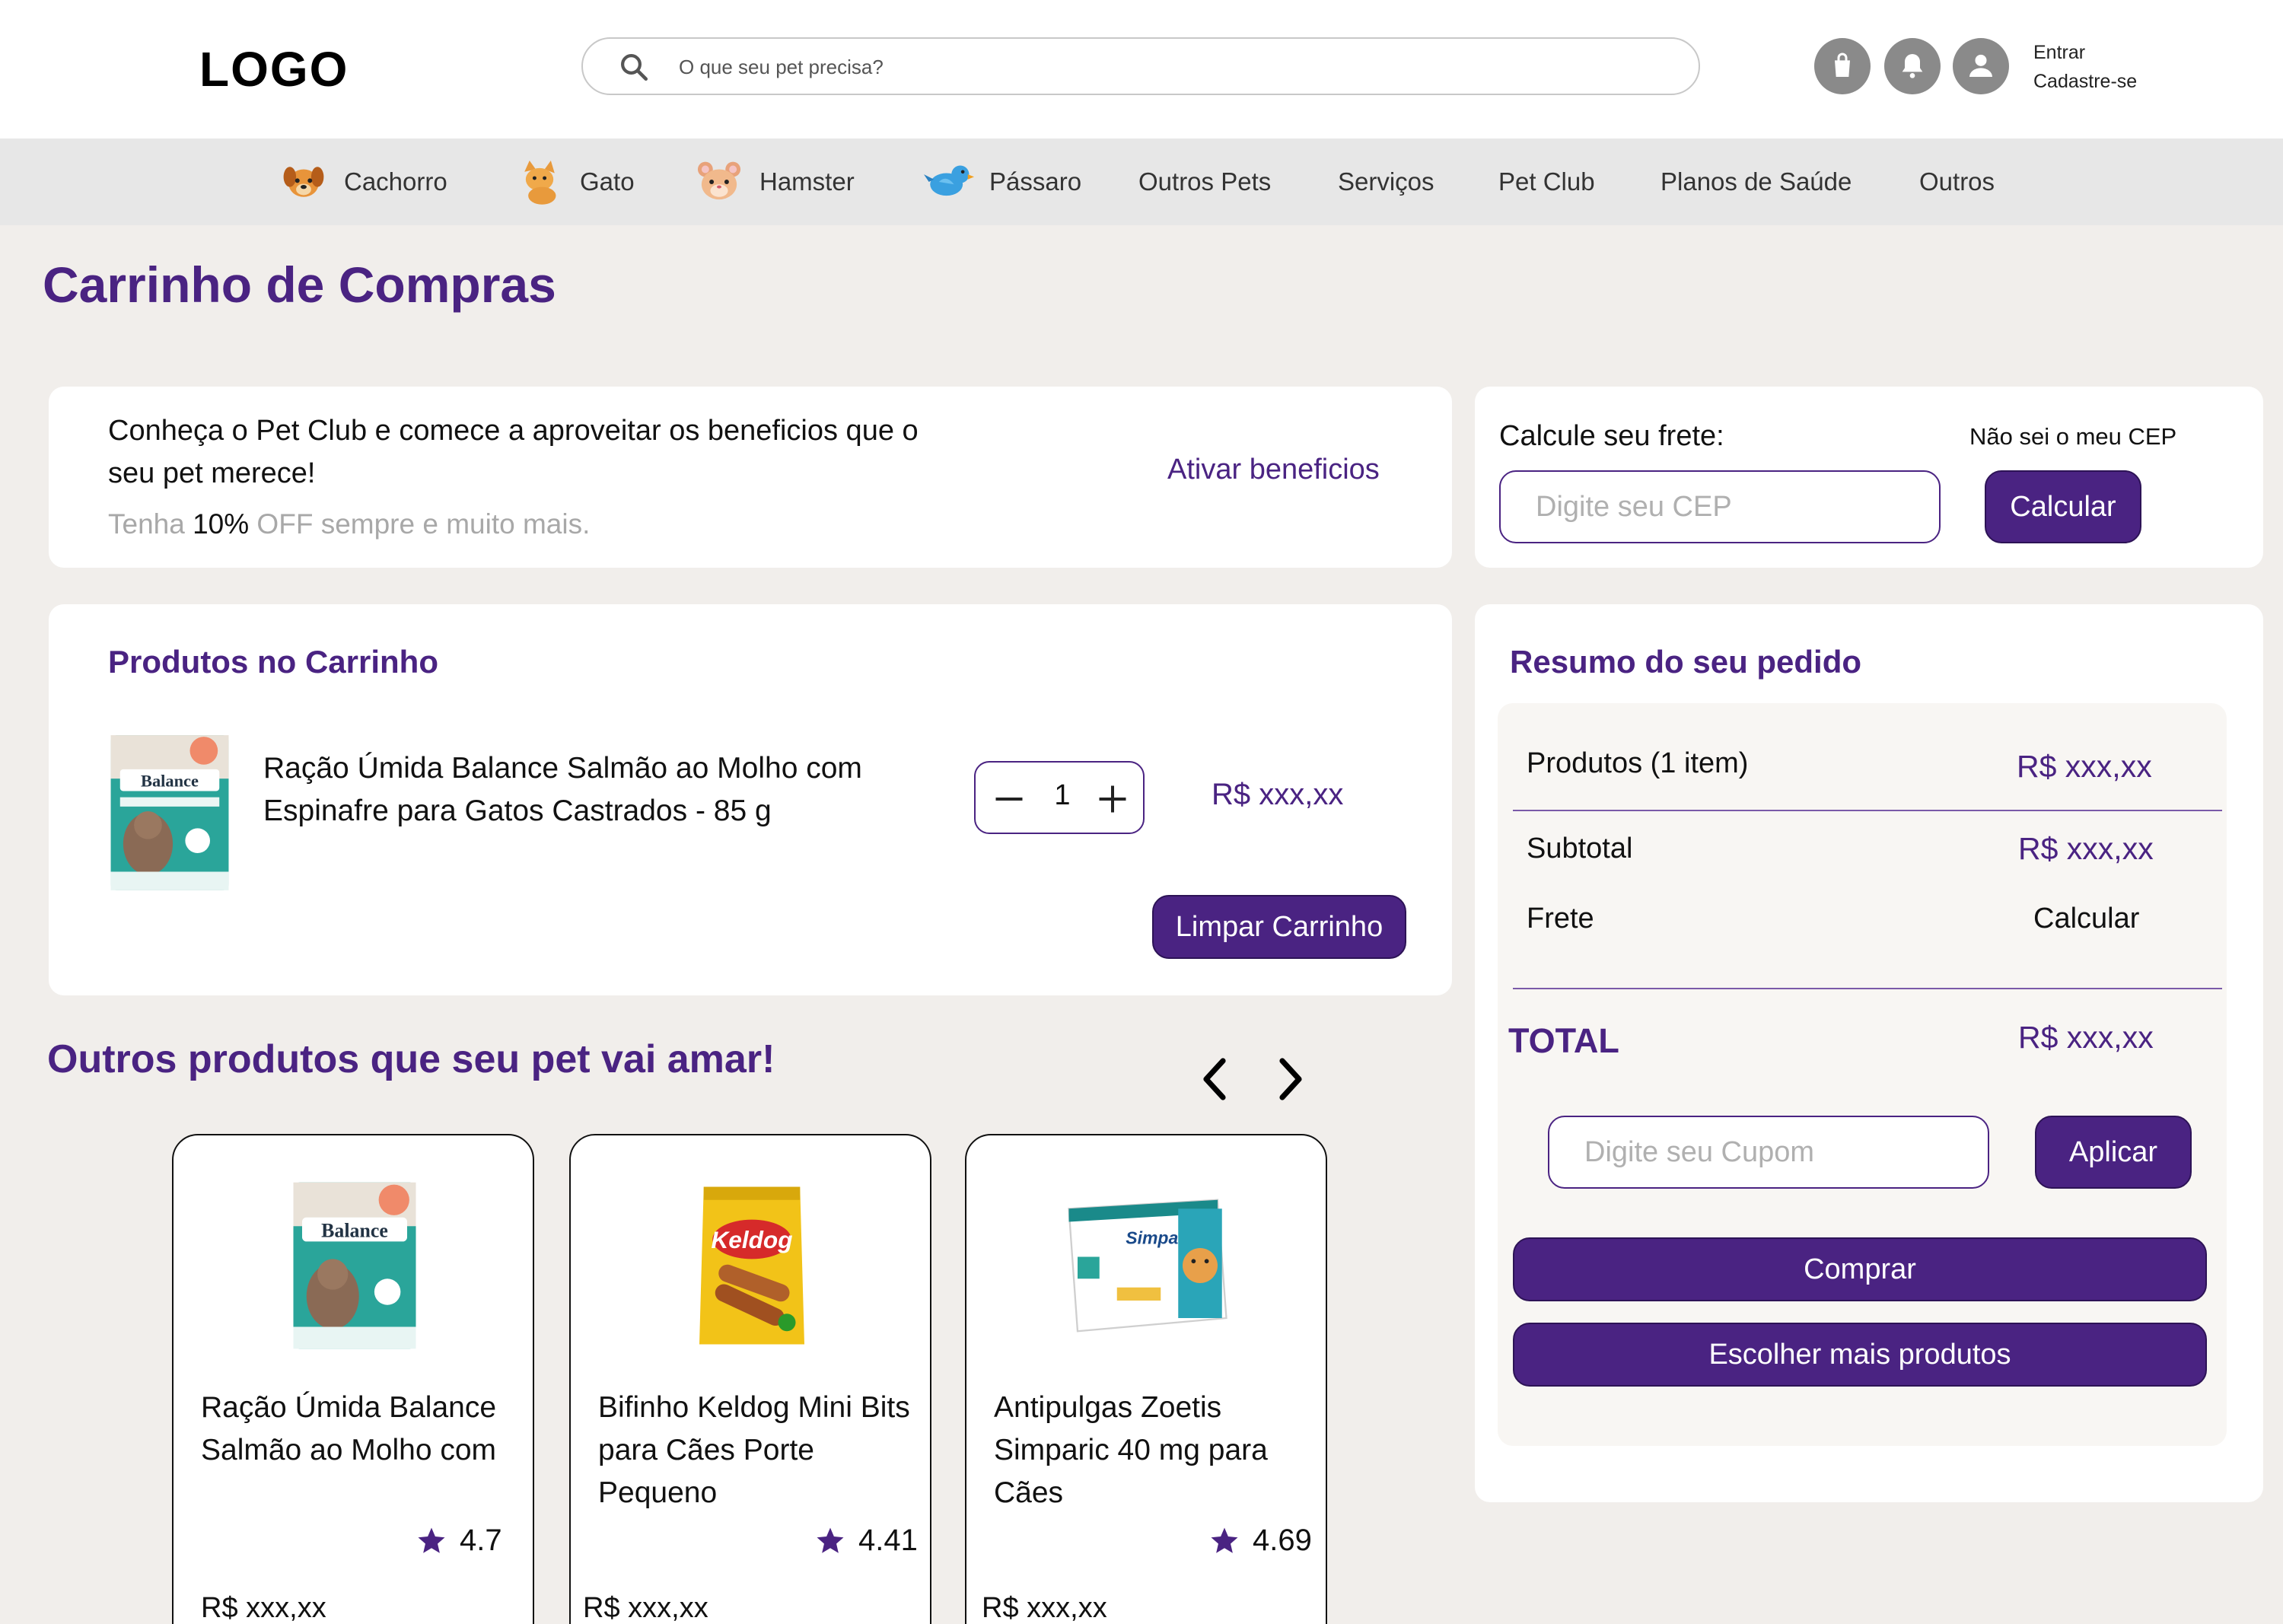  Describe the element at coordinates (1686, 662) in the screenshot. I see `summary-title: Resumo do seu pedido` at that location.